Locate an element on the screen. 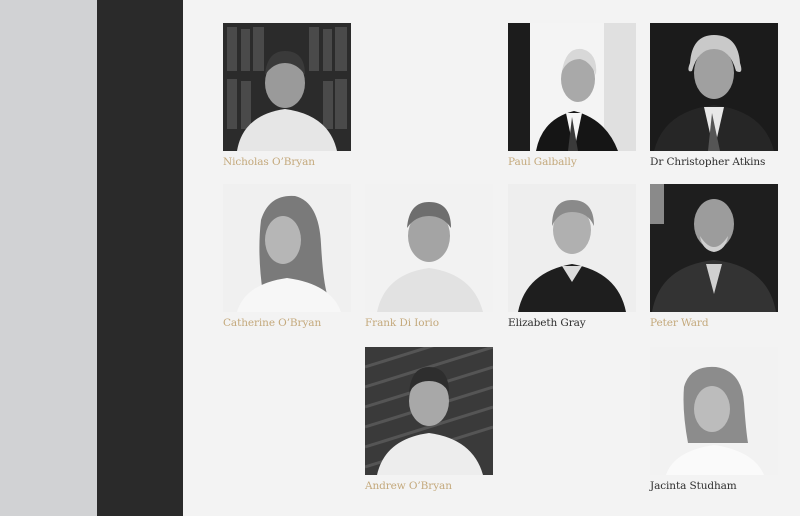 This screenshot has width=800, height=516. team-member-card-peter: Peter Ward is located at coordinates (714, 257).